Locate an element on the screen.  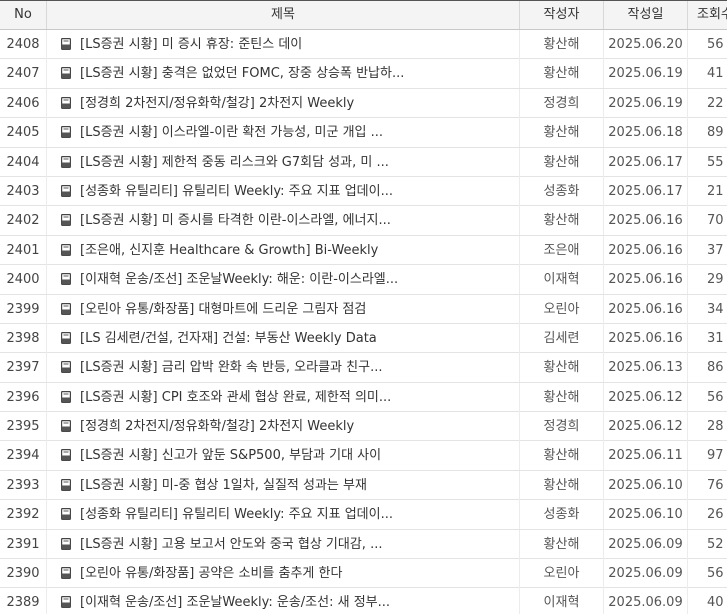
row-views: 52 is located at coordinates (715, 544).